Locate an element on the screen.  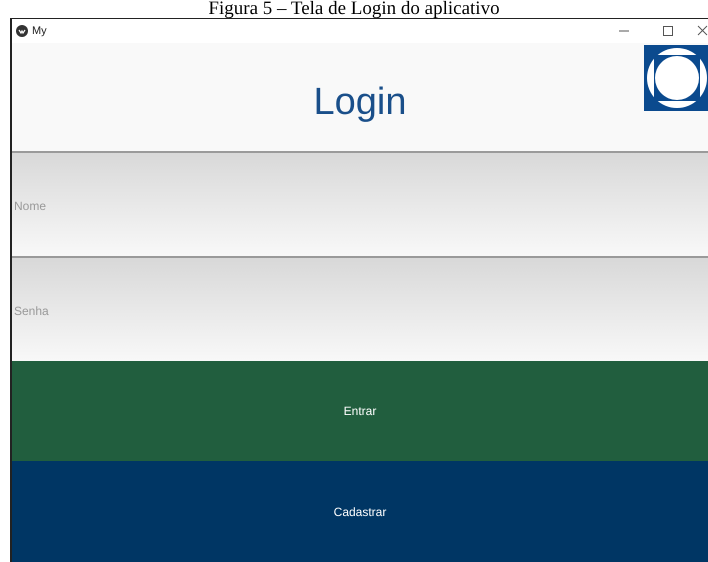
app-icon is located at coordinates (22, 31).